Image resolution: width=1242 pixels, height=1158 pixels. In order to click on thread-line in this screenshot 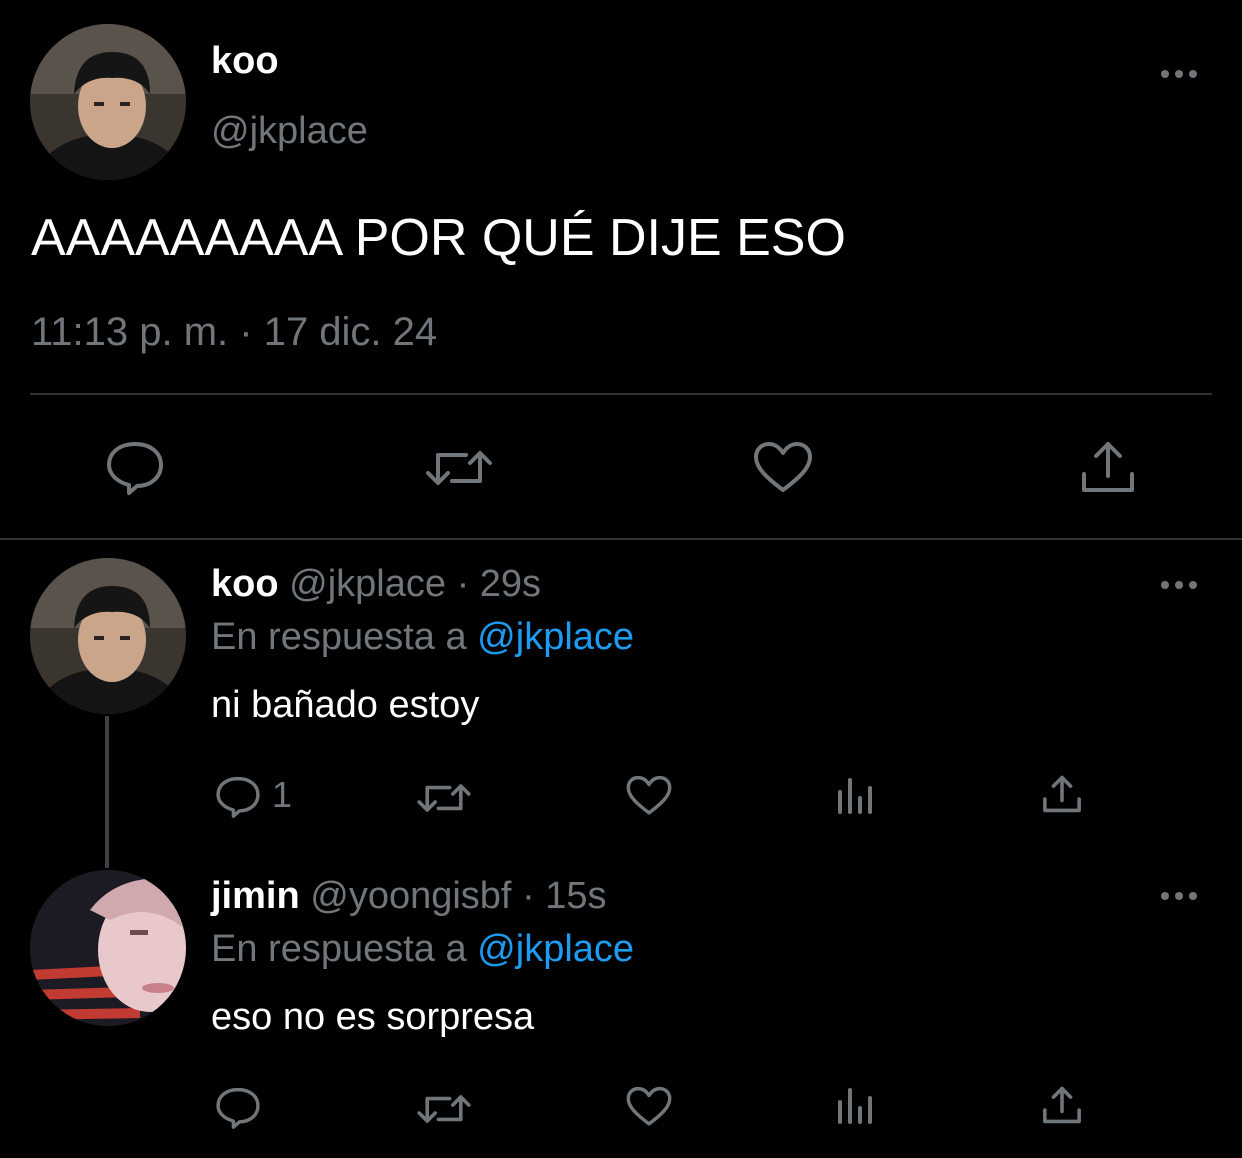, I will do `click(107, 792)`.